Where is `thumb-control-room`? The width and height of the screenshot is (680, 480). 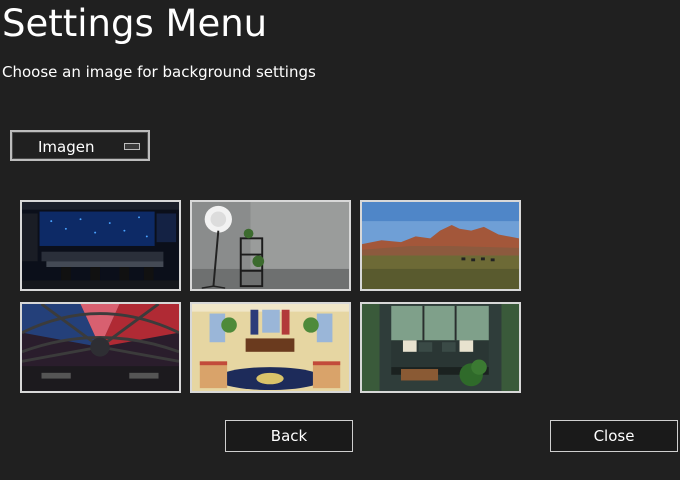
thumb-control-room is located at coordinates (100, 245).